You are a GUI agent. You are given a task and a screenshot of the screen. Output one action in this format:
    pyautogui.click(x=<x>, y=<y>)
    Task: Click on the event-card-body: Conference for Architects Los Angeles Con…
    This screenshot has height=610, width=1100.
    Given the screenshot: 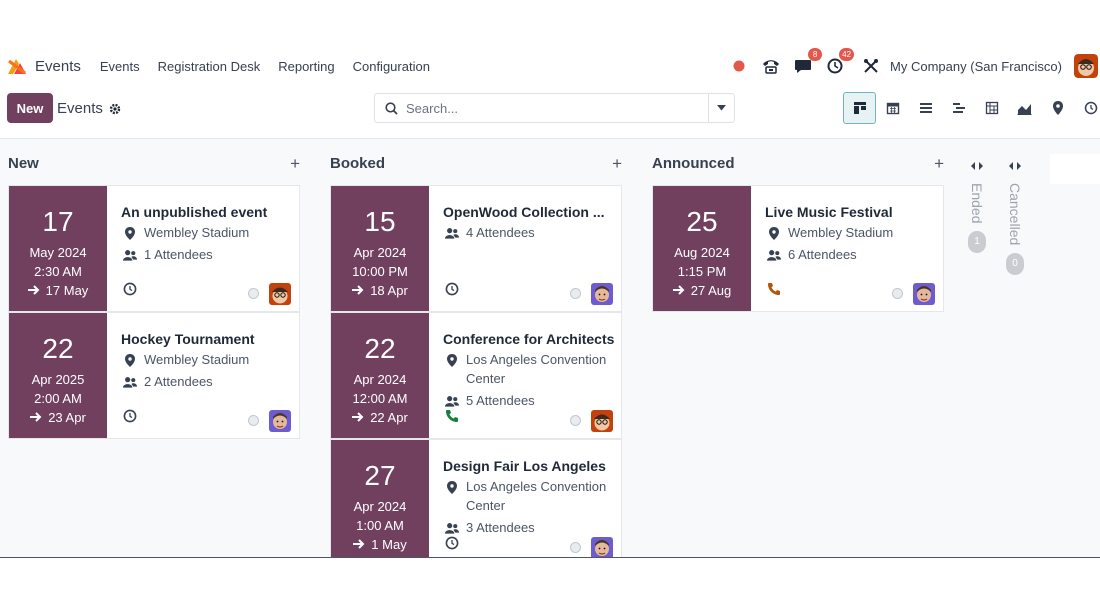 What is the action you would take?
    pyautogui.click(x=529, y=370)
    